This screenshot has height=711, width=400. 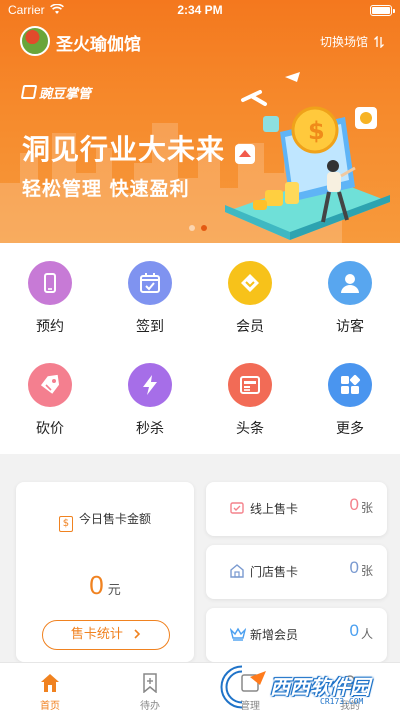 What do you see at coordinates (65, 524) in the screenshot?
I see `money-icon: $` at bounding box center [65, 524].